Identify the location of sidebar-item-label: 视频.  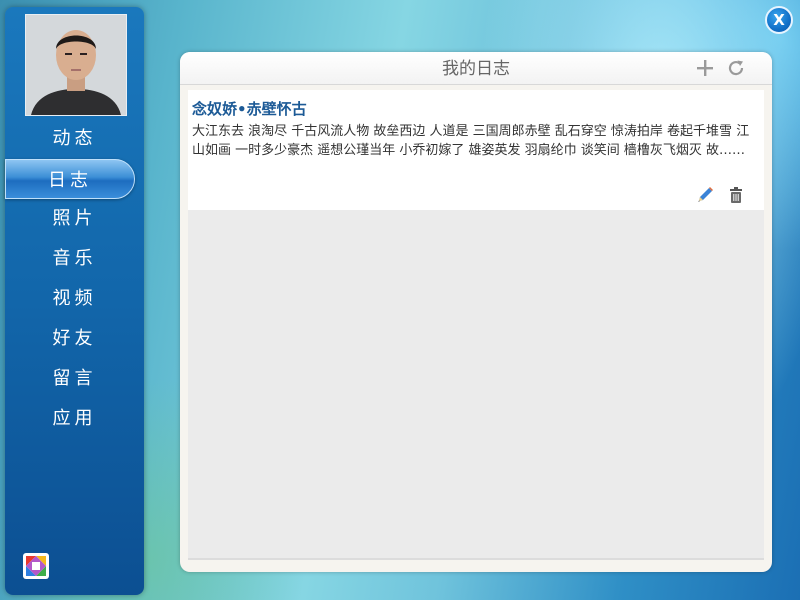
(74, 298).